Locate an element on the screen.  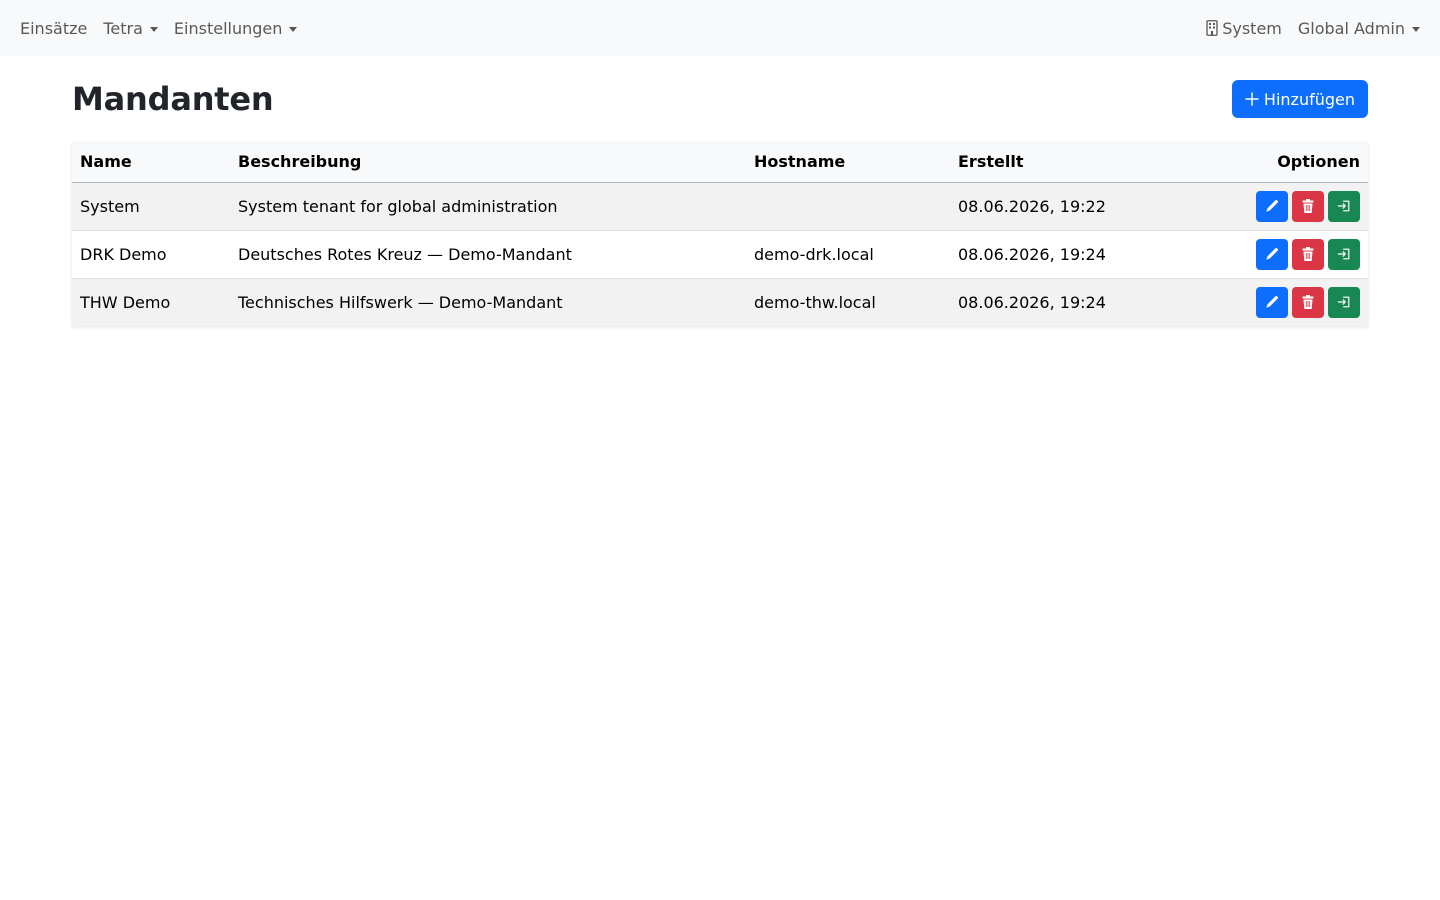
page-header: Mandanten Hinzufügen is located at coordinates (720, 99).